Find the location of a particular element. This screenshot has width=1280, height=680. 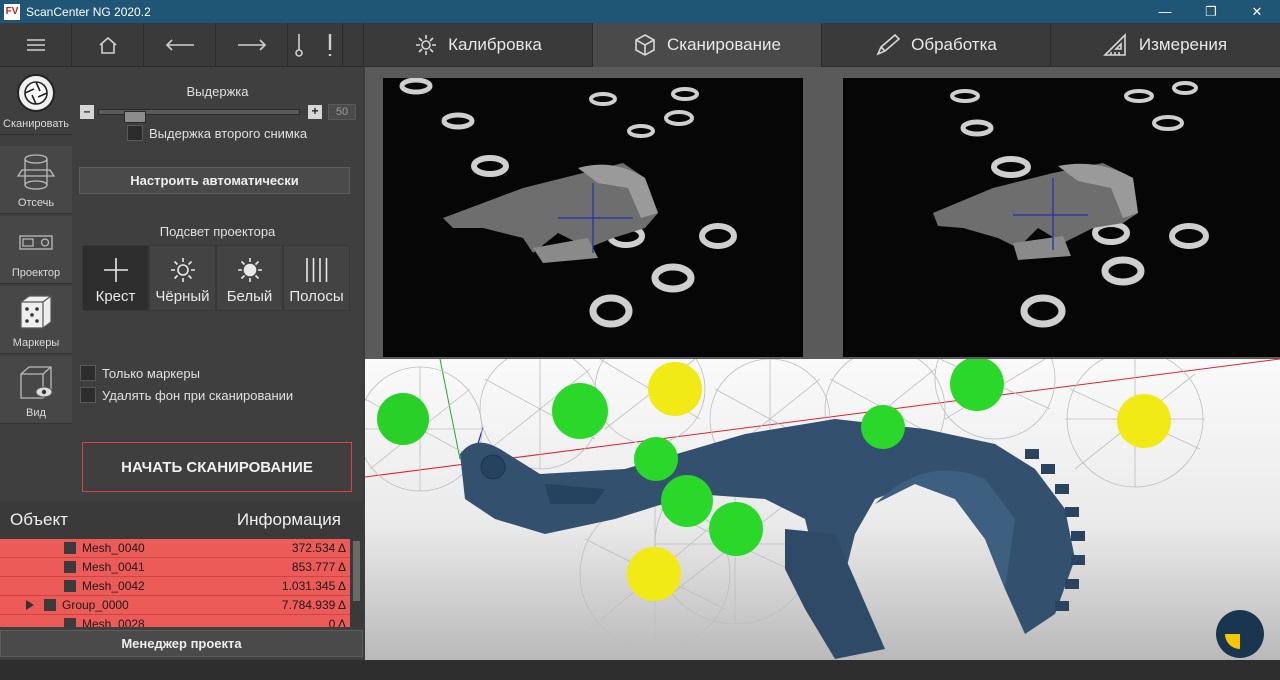

object-info: 0 Δ is located at coordinates (337, 622).